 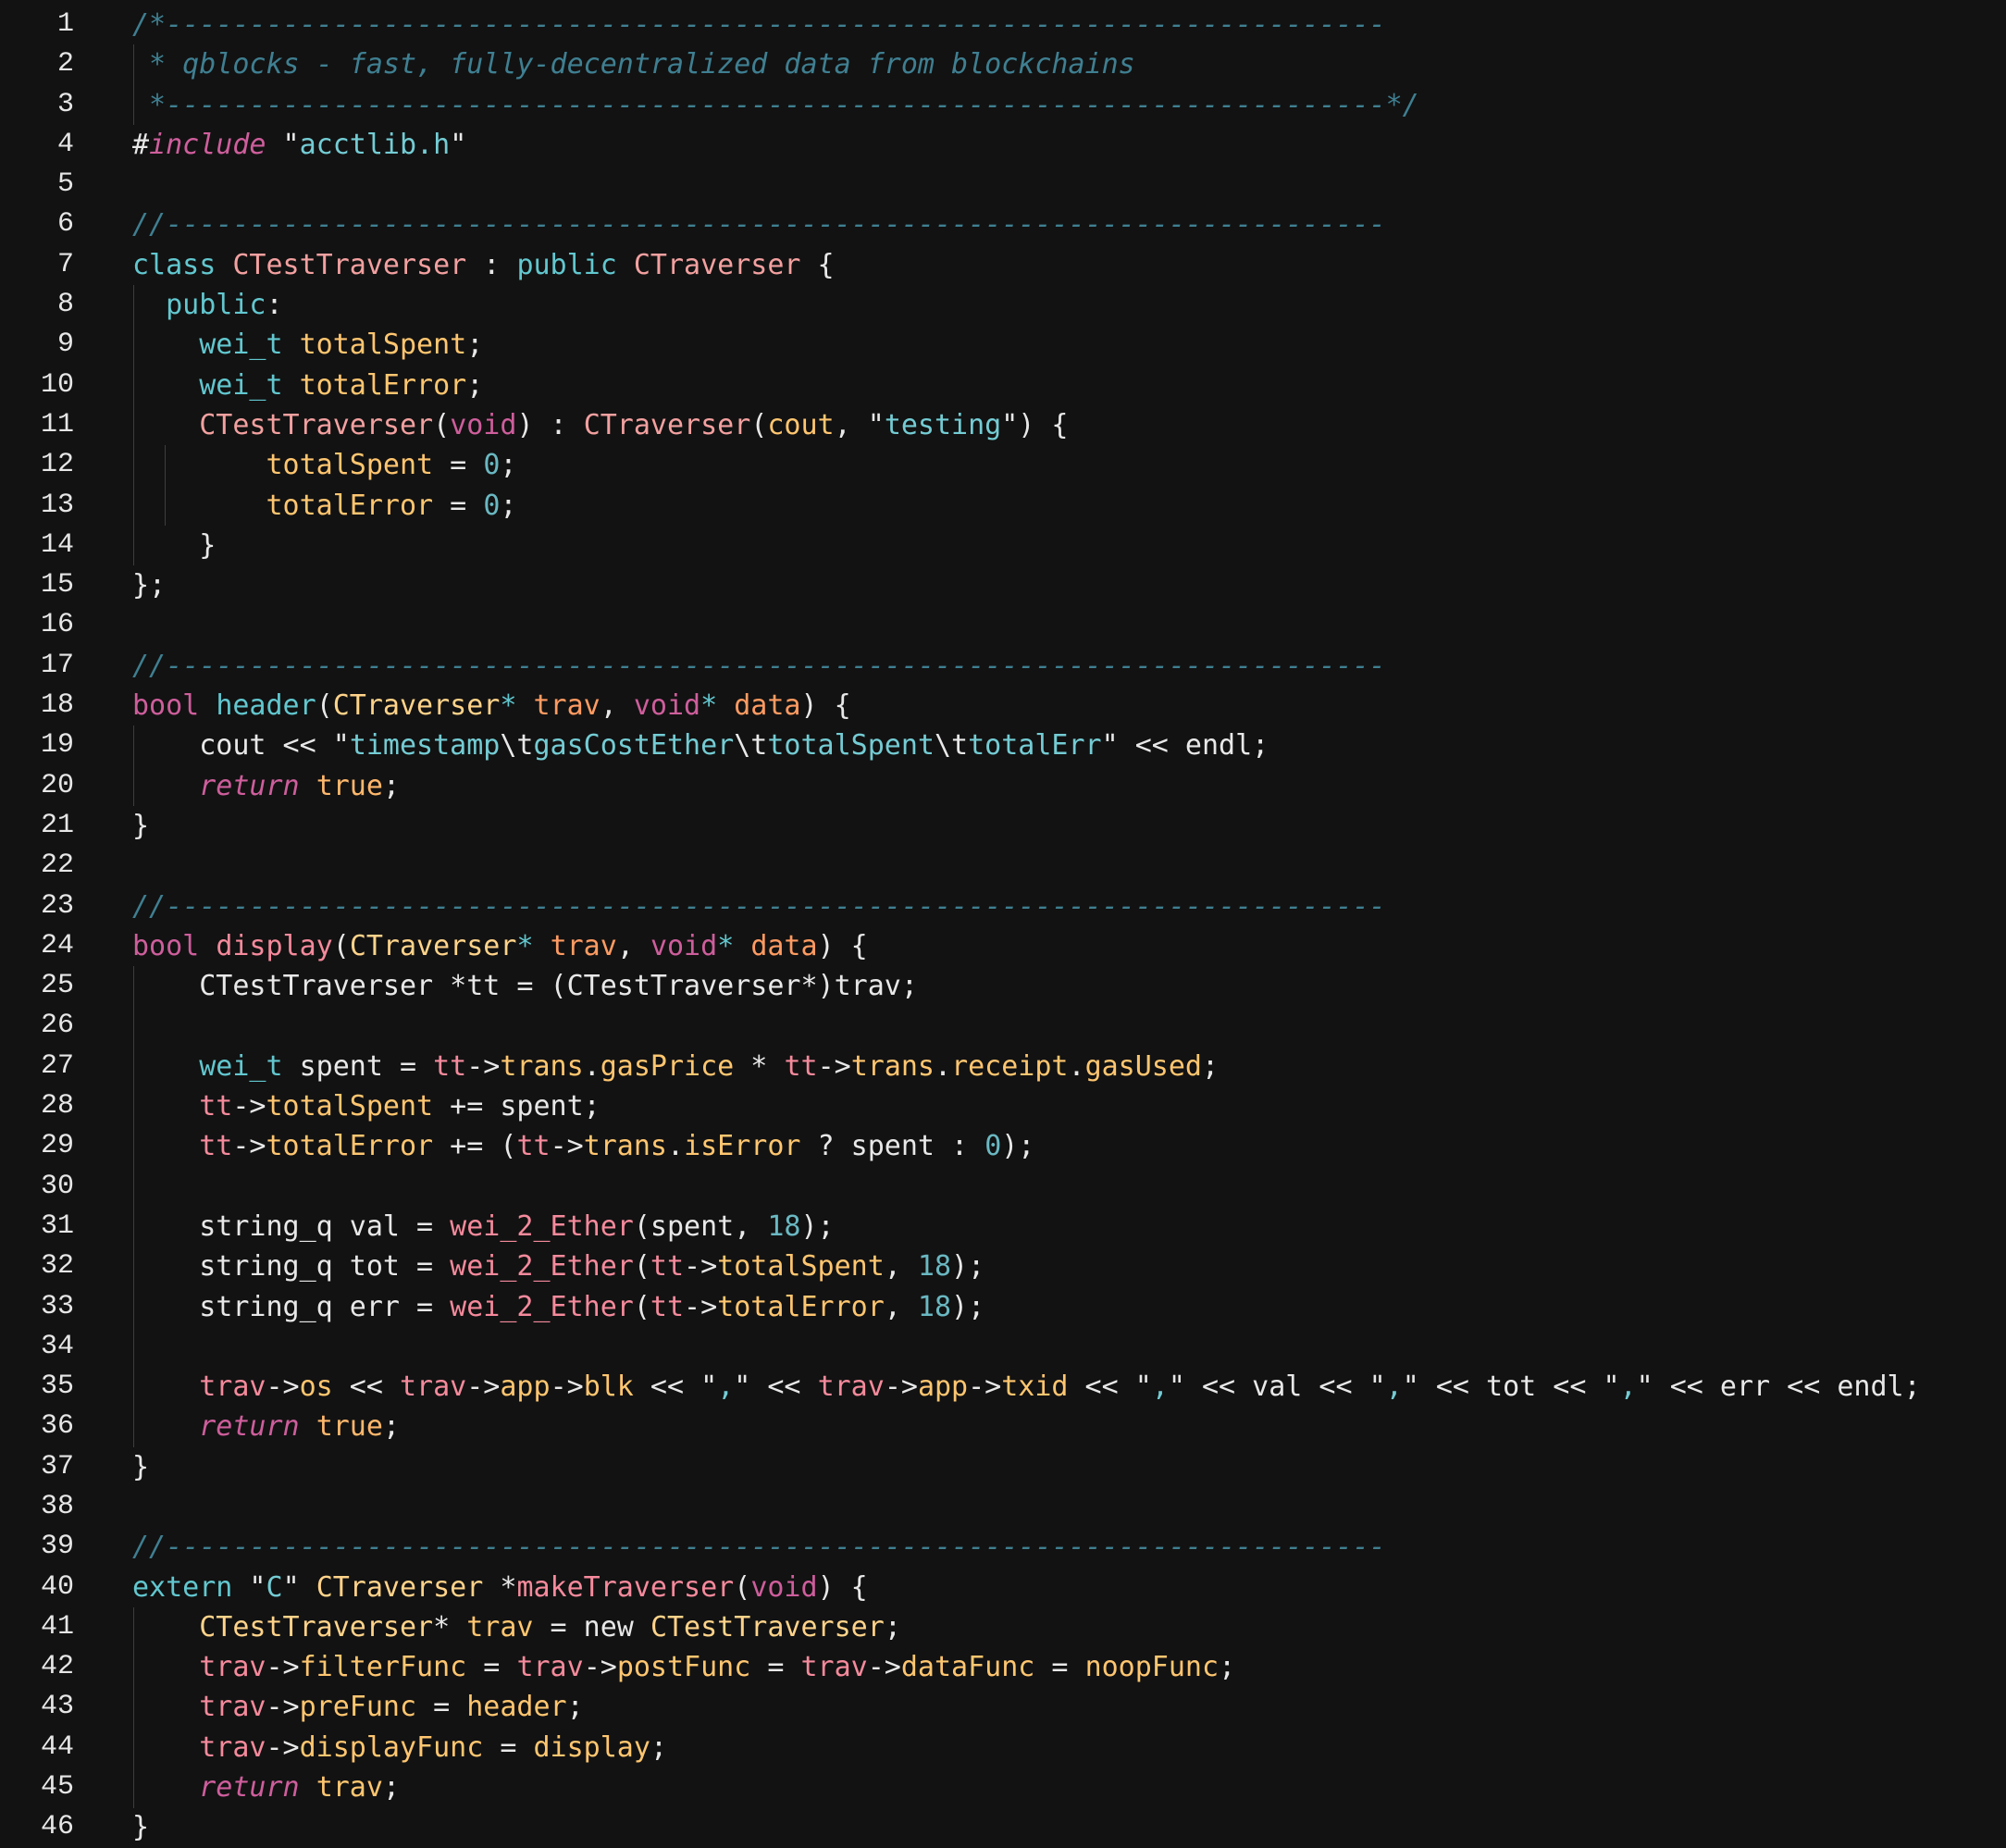 I want to click on code-line: 36 return true;, so click(x=1003, y=1426).